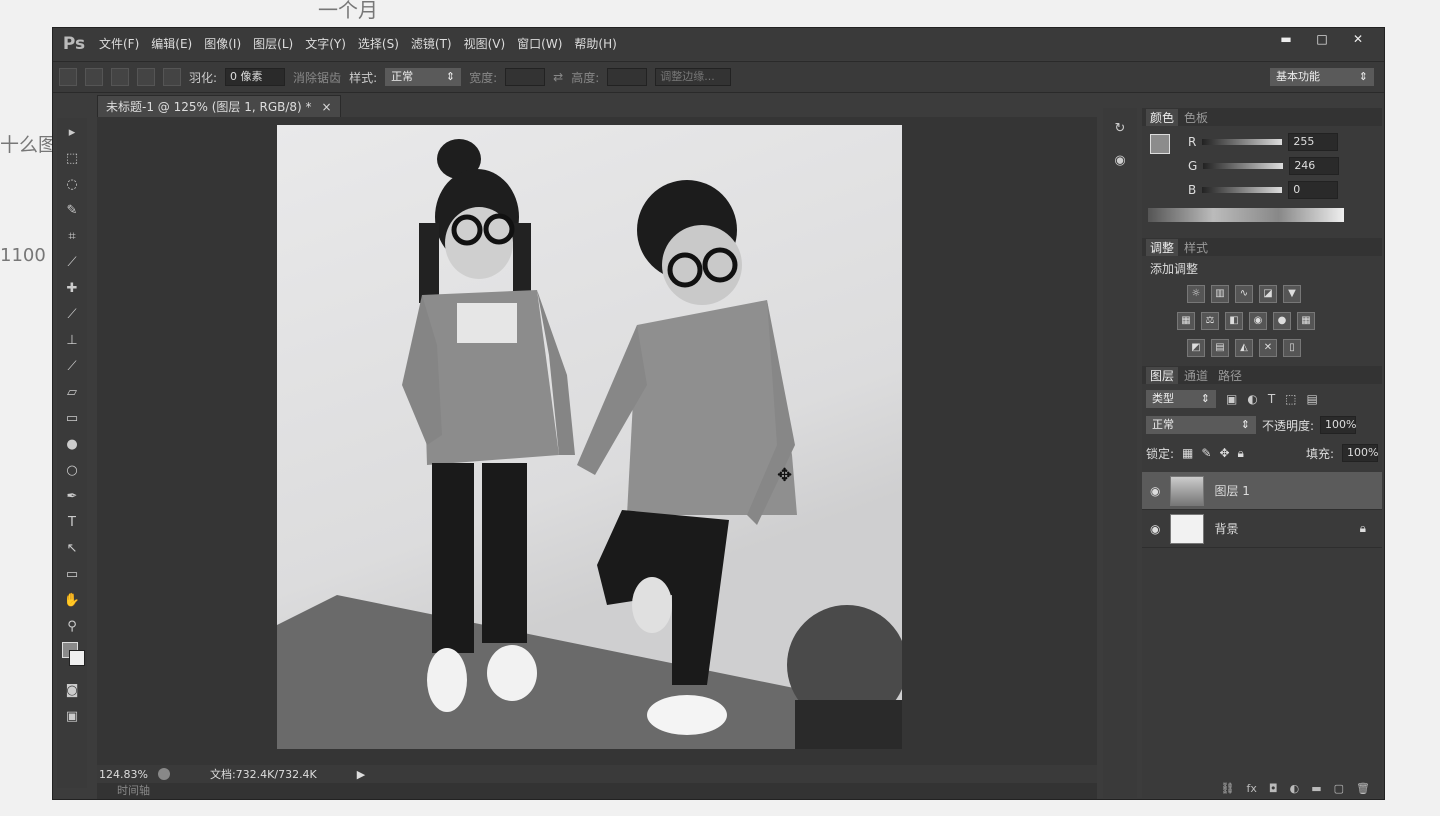 This screenshot has width=1440, height=816. I want to click on gradient-map-icon: ✕, so click(1268, 347).